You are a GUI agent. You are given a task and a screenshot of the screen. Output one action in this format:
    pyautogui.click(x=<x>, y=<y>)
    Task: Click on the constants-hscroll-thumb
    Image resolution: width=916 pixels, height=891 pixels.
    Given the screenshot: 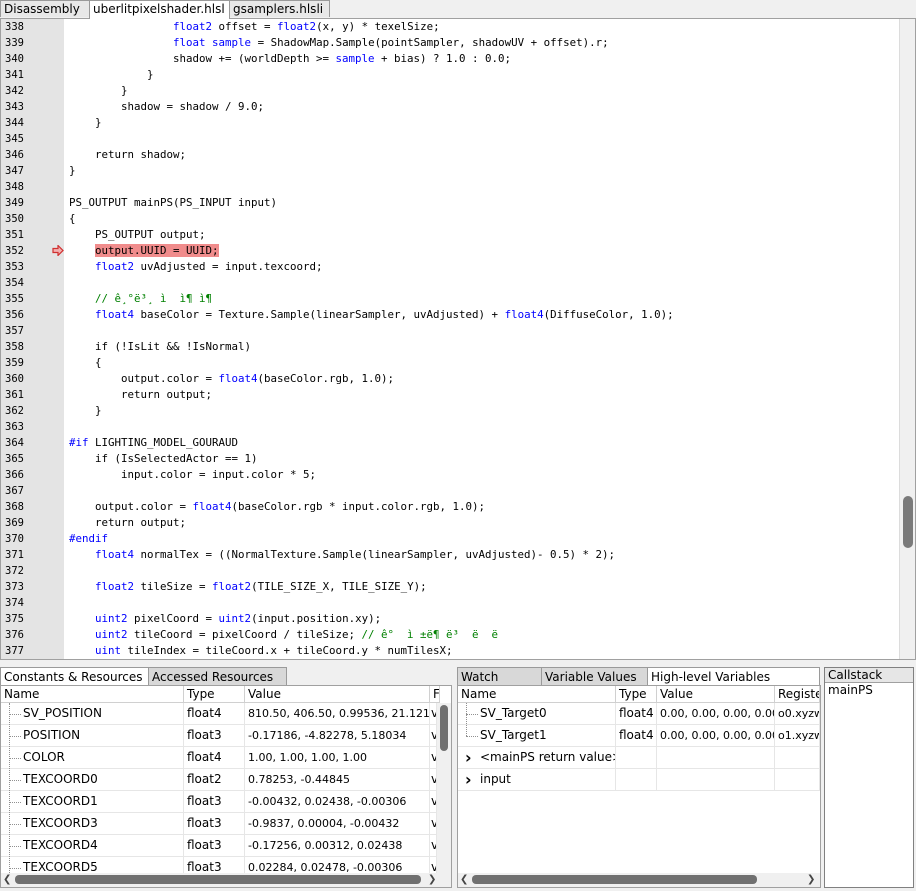 What is the action you would take?
    pyautogui.click(x=218, y=879)
    